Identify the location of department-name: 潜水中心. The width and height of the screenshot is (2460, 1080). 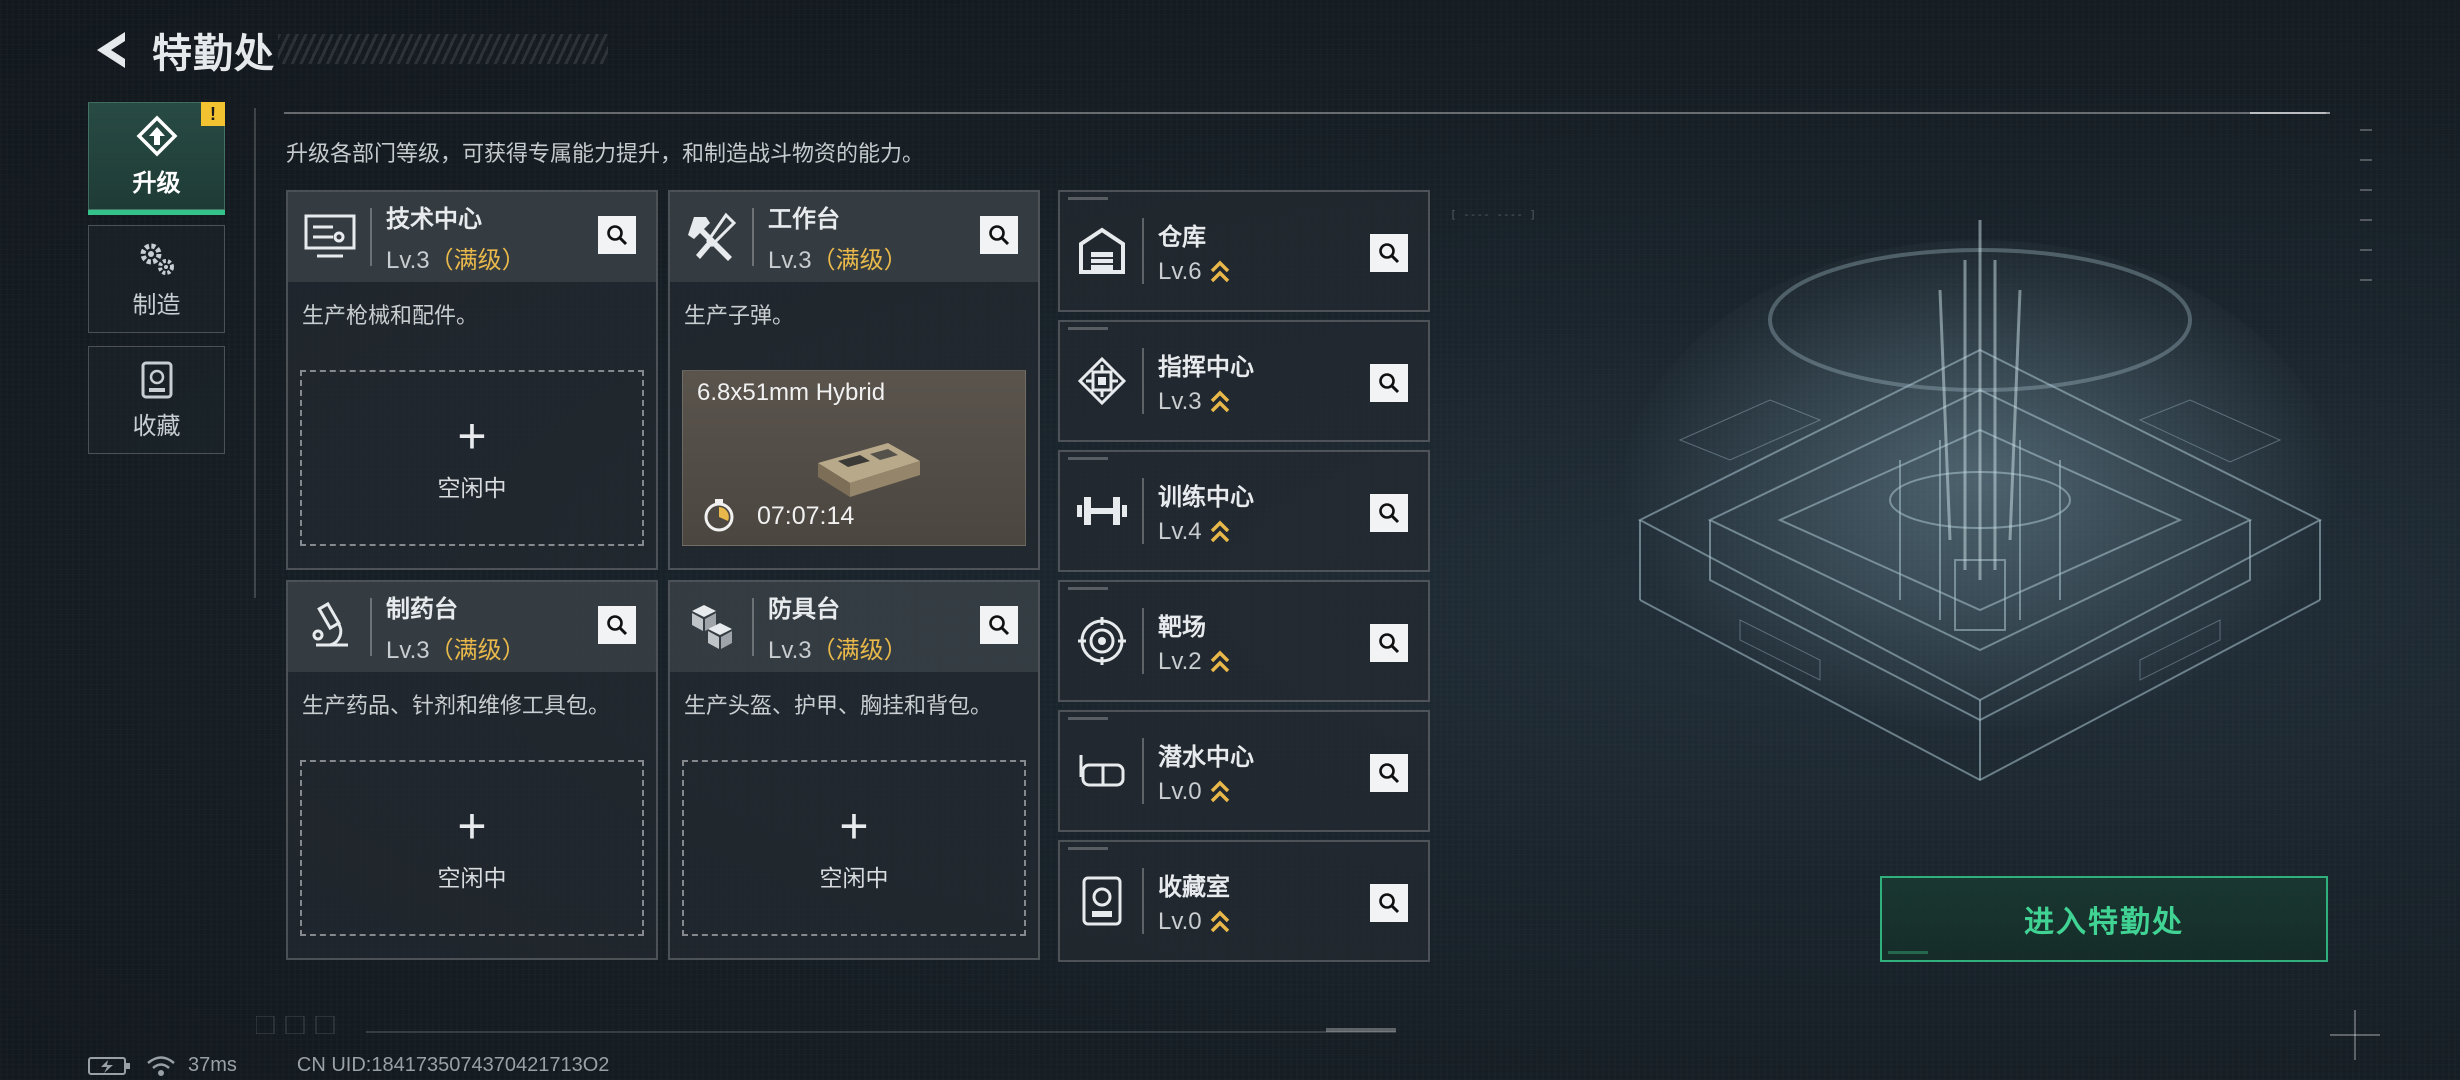
(1206, 757).